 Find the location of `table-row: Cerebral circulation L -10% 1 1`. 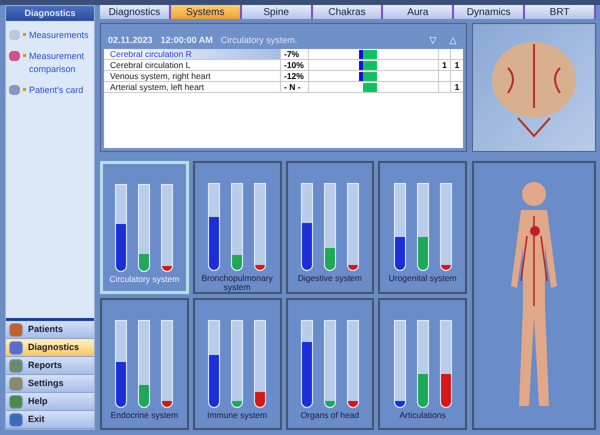

table-row: Cerebral circulation L -10% 1 1 is located at coordinates (283, 65).